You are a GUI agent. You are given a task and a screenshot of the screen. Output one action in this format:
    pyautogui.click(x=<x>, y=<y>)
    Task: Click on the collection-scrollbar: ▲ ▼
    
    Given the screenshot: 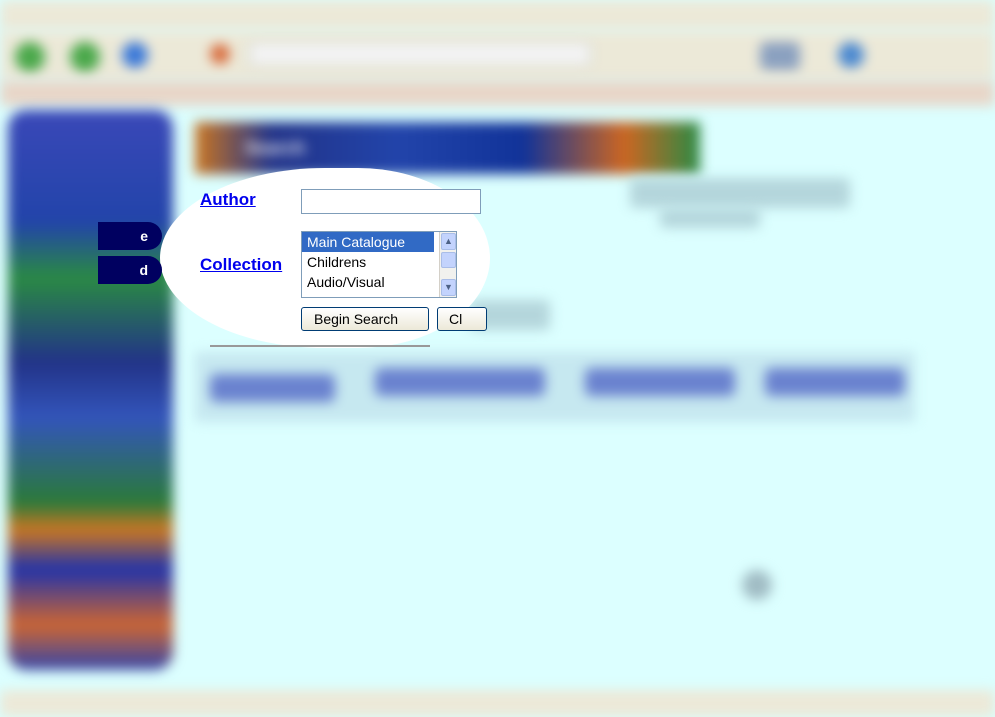 What is the action you would take?
    pyautogui.click(x=447, y=264)
    